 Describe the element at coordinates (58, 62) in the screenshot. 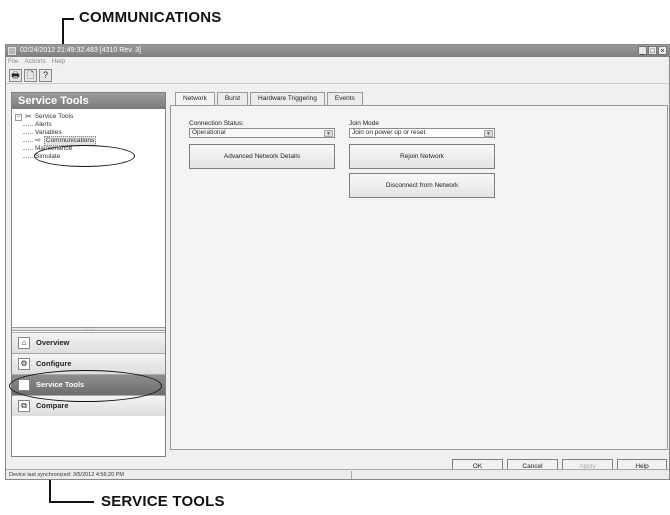

I see `menu-help: Help` at that location.